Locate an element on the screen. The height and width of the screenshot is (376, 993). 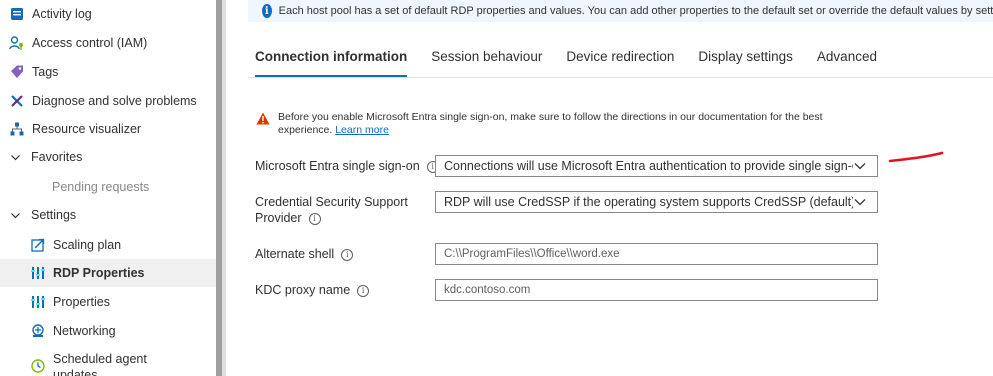
wrench-icon is located at coordinates (17, 101).